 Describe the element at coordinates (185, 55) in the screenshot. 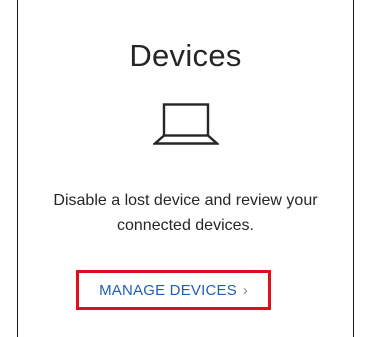

I see `card-title: Devices` at that location.